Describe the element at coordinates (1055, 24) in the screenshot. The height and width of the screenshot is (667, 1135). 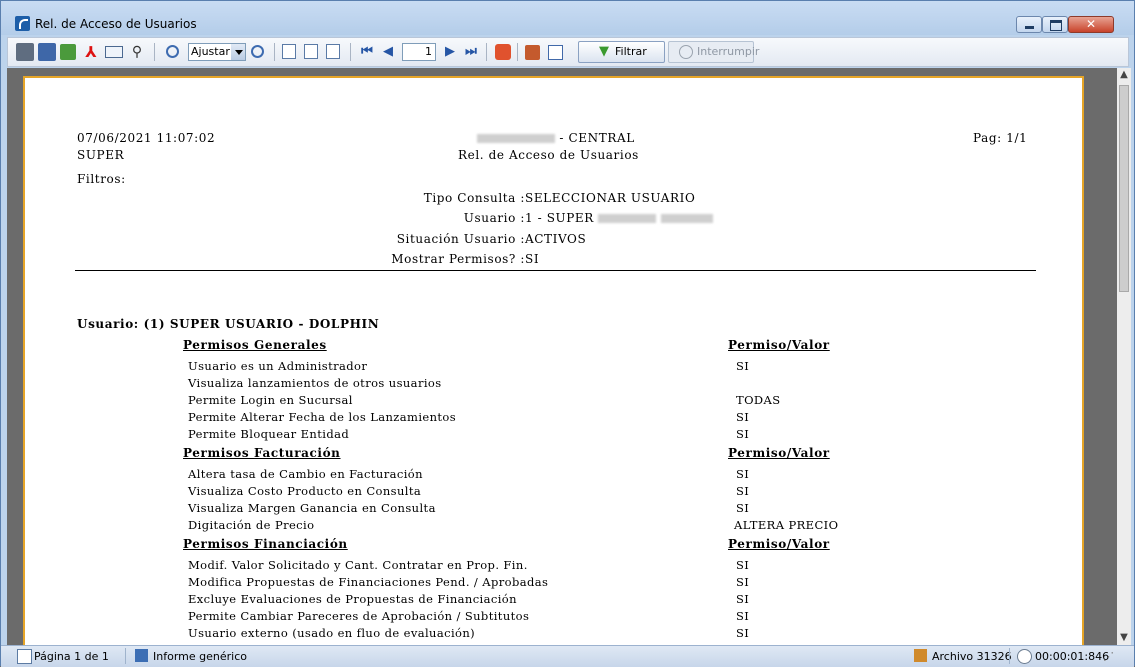
I see `maximize-button` at that location.